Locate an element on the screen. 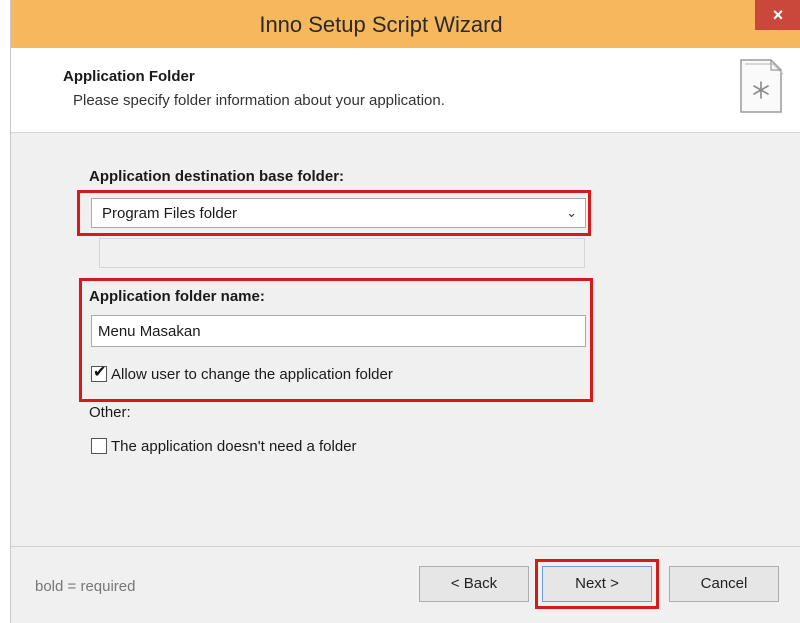 The image size is (800, 623). highlight-next is located at coordinates (597, 584).